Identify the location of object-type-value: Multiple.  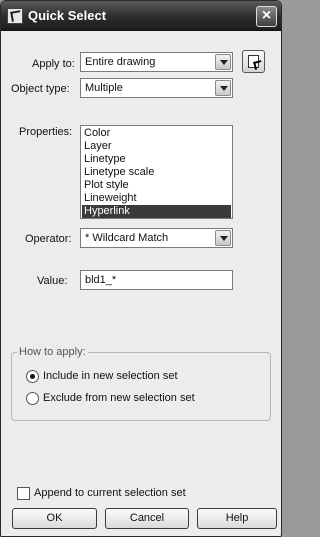
(104, 88).